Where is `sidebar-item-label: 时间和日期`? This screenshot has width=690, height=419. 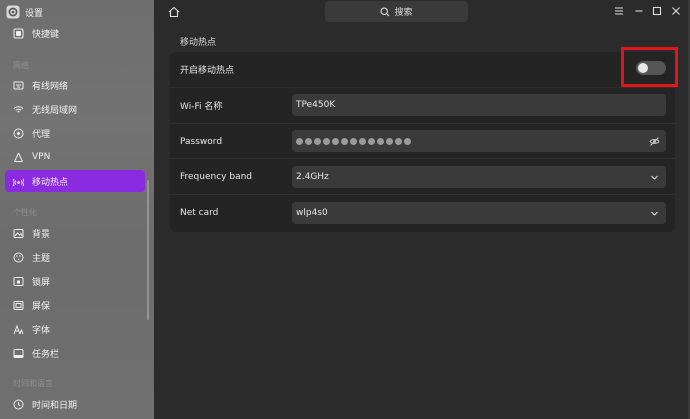 sidebar-item-label: 时间和日期 is located at coordinates (55, 405).